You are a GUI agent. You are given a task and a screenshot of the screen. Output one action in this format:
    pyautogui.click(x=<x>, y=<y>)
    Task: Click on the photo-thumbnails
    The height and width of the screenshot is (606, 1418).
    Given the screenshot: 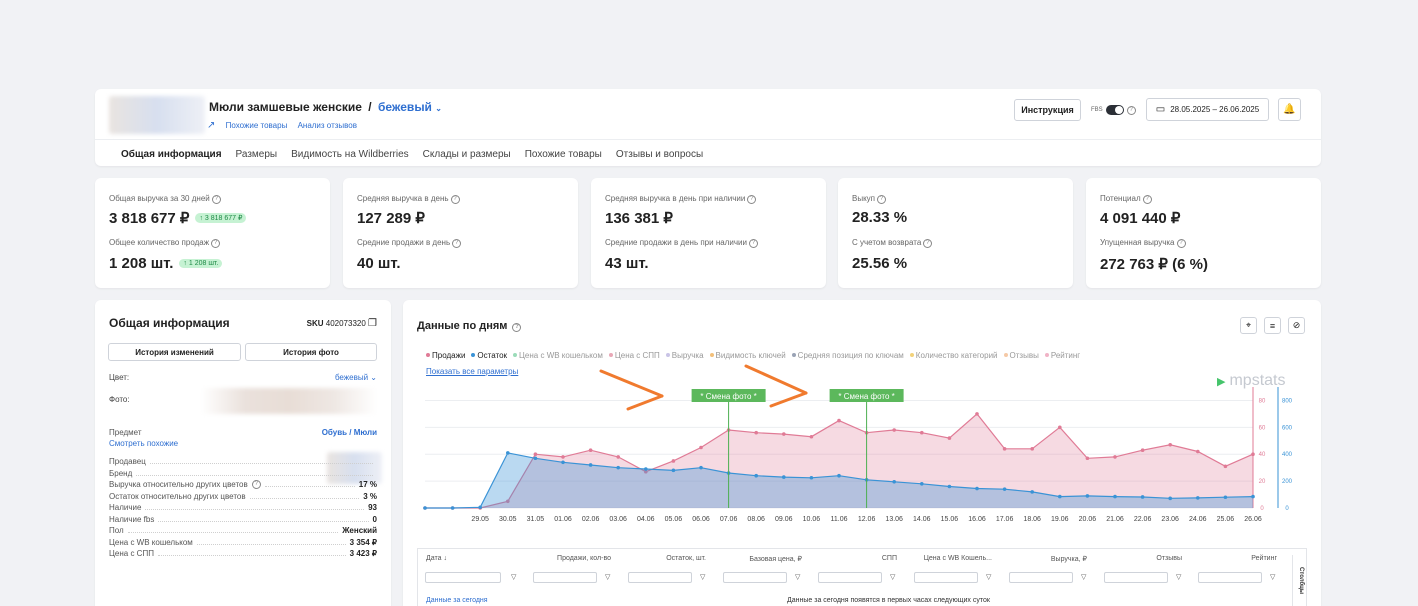 What is the action you would take?
    pyautogui.click(x=289, y=401)
    